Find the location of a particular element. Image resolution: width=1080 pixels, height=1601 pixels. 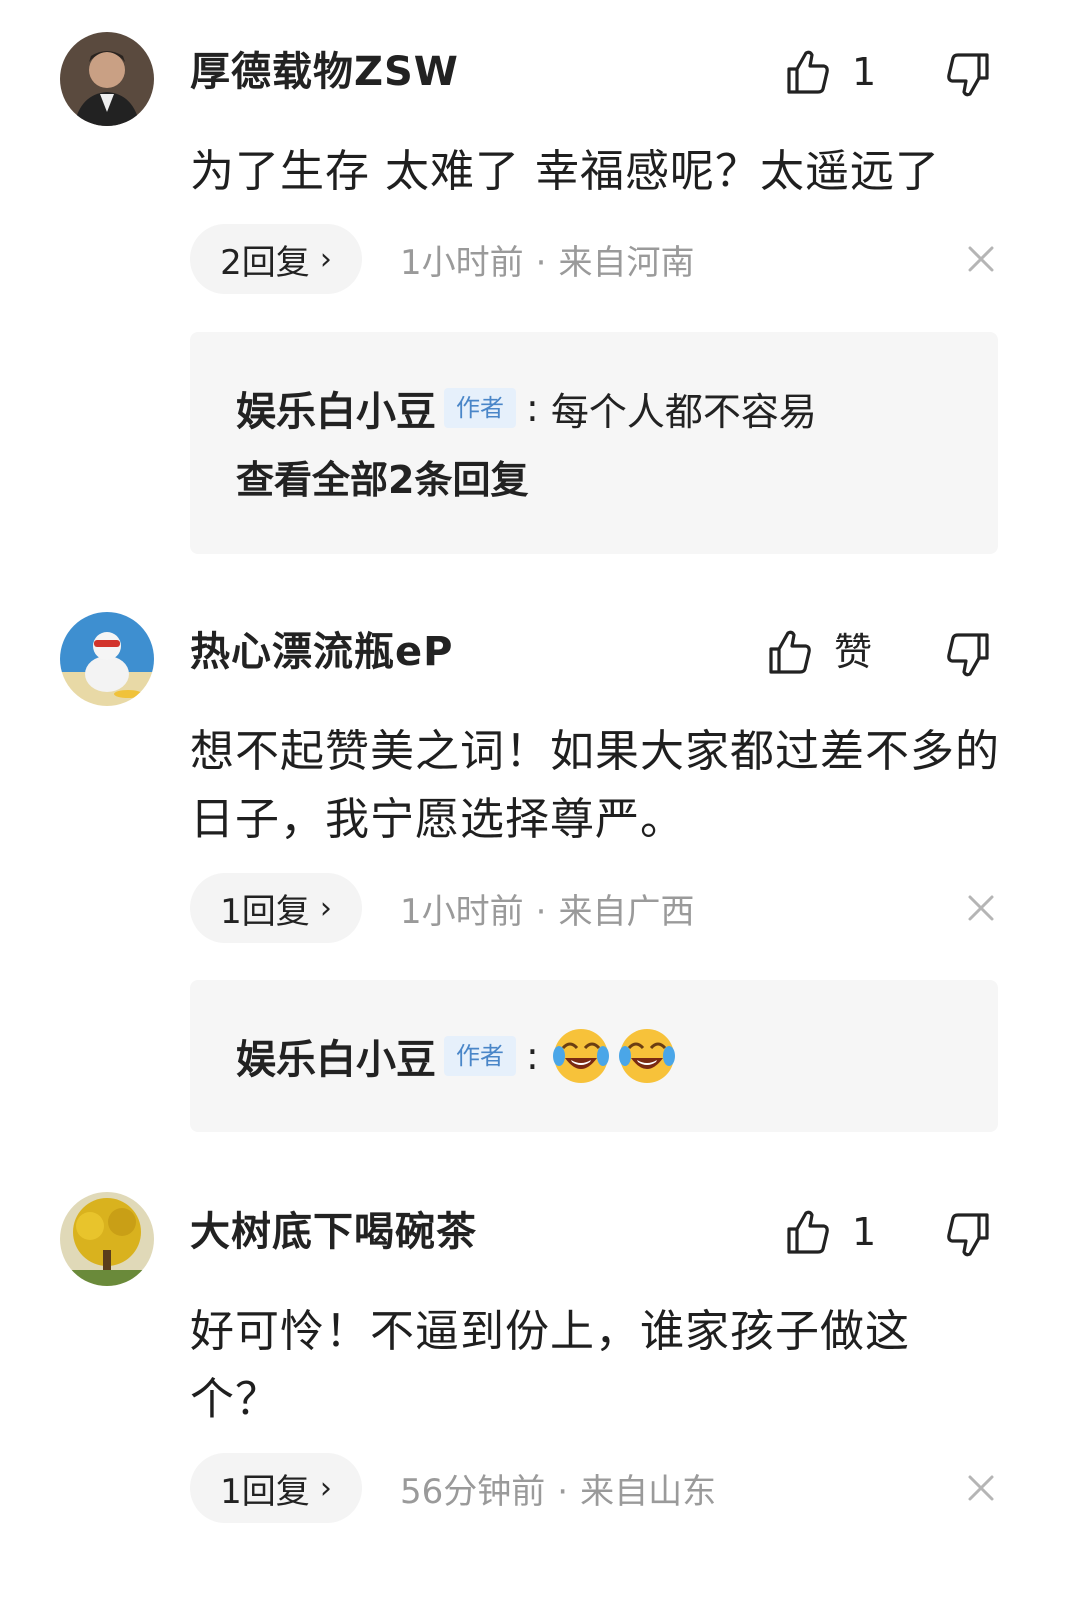

comment-meta: 2回复 › 1小时前 · 来自河南 is located at coordinates (600, 259).